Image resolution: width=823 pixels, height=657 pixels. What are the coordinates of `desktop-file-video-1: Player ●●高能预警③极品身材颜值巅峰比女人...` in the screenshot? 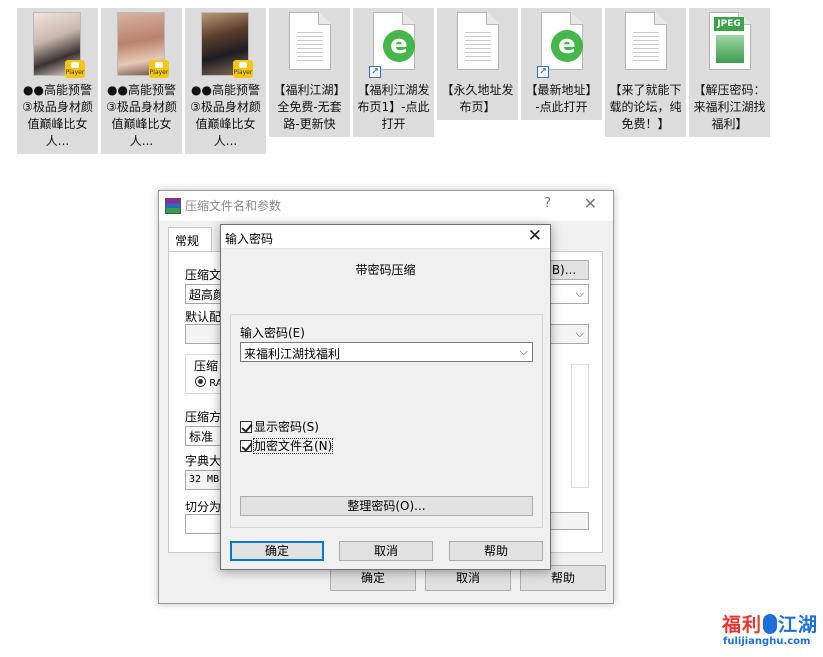 It's located at (57, 81).